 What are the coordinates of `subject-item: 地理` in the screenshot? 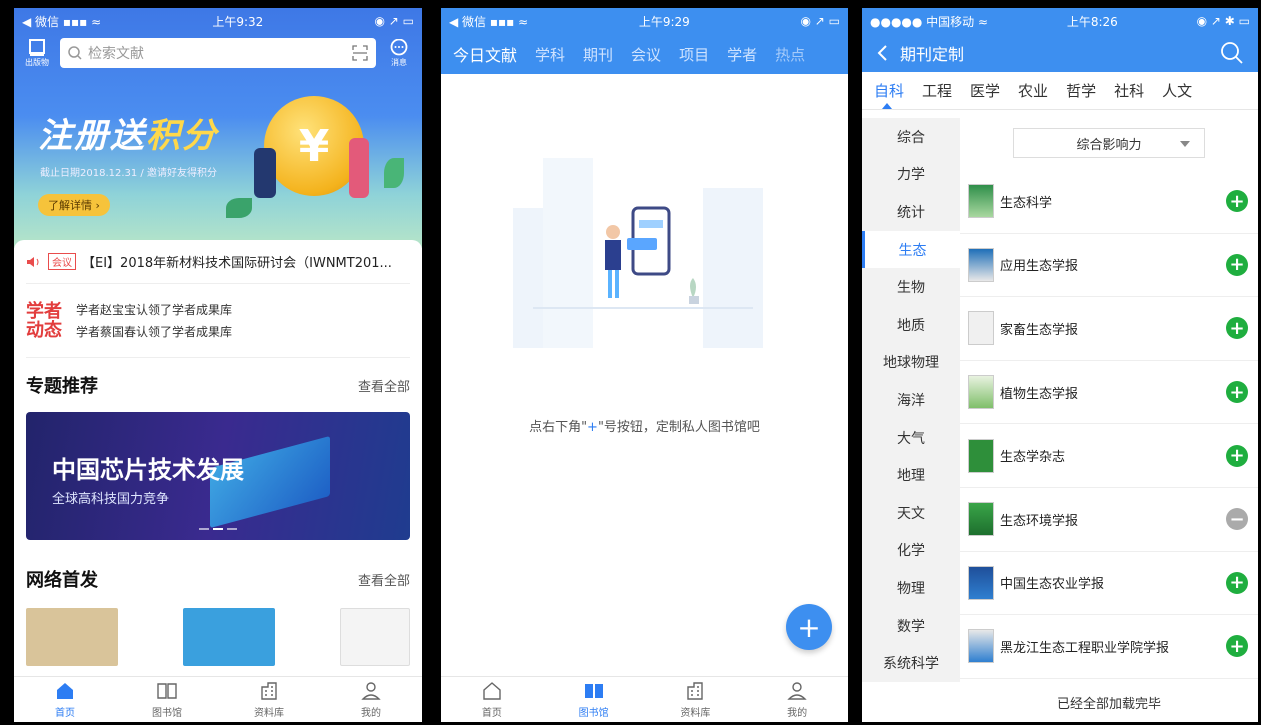 It's located at (911, 475).